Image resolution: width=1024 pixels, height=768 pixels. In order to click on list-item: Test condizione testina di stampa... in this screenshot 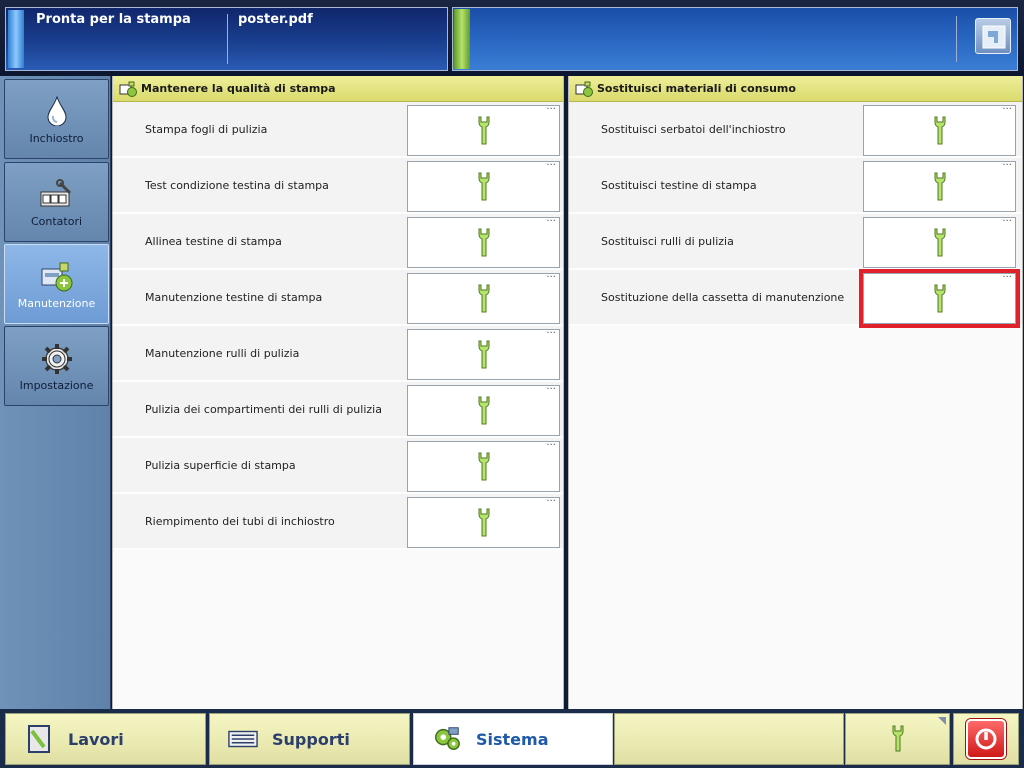, I will do `click(338, 186)`.